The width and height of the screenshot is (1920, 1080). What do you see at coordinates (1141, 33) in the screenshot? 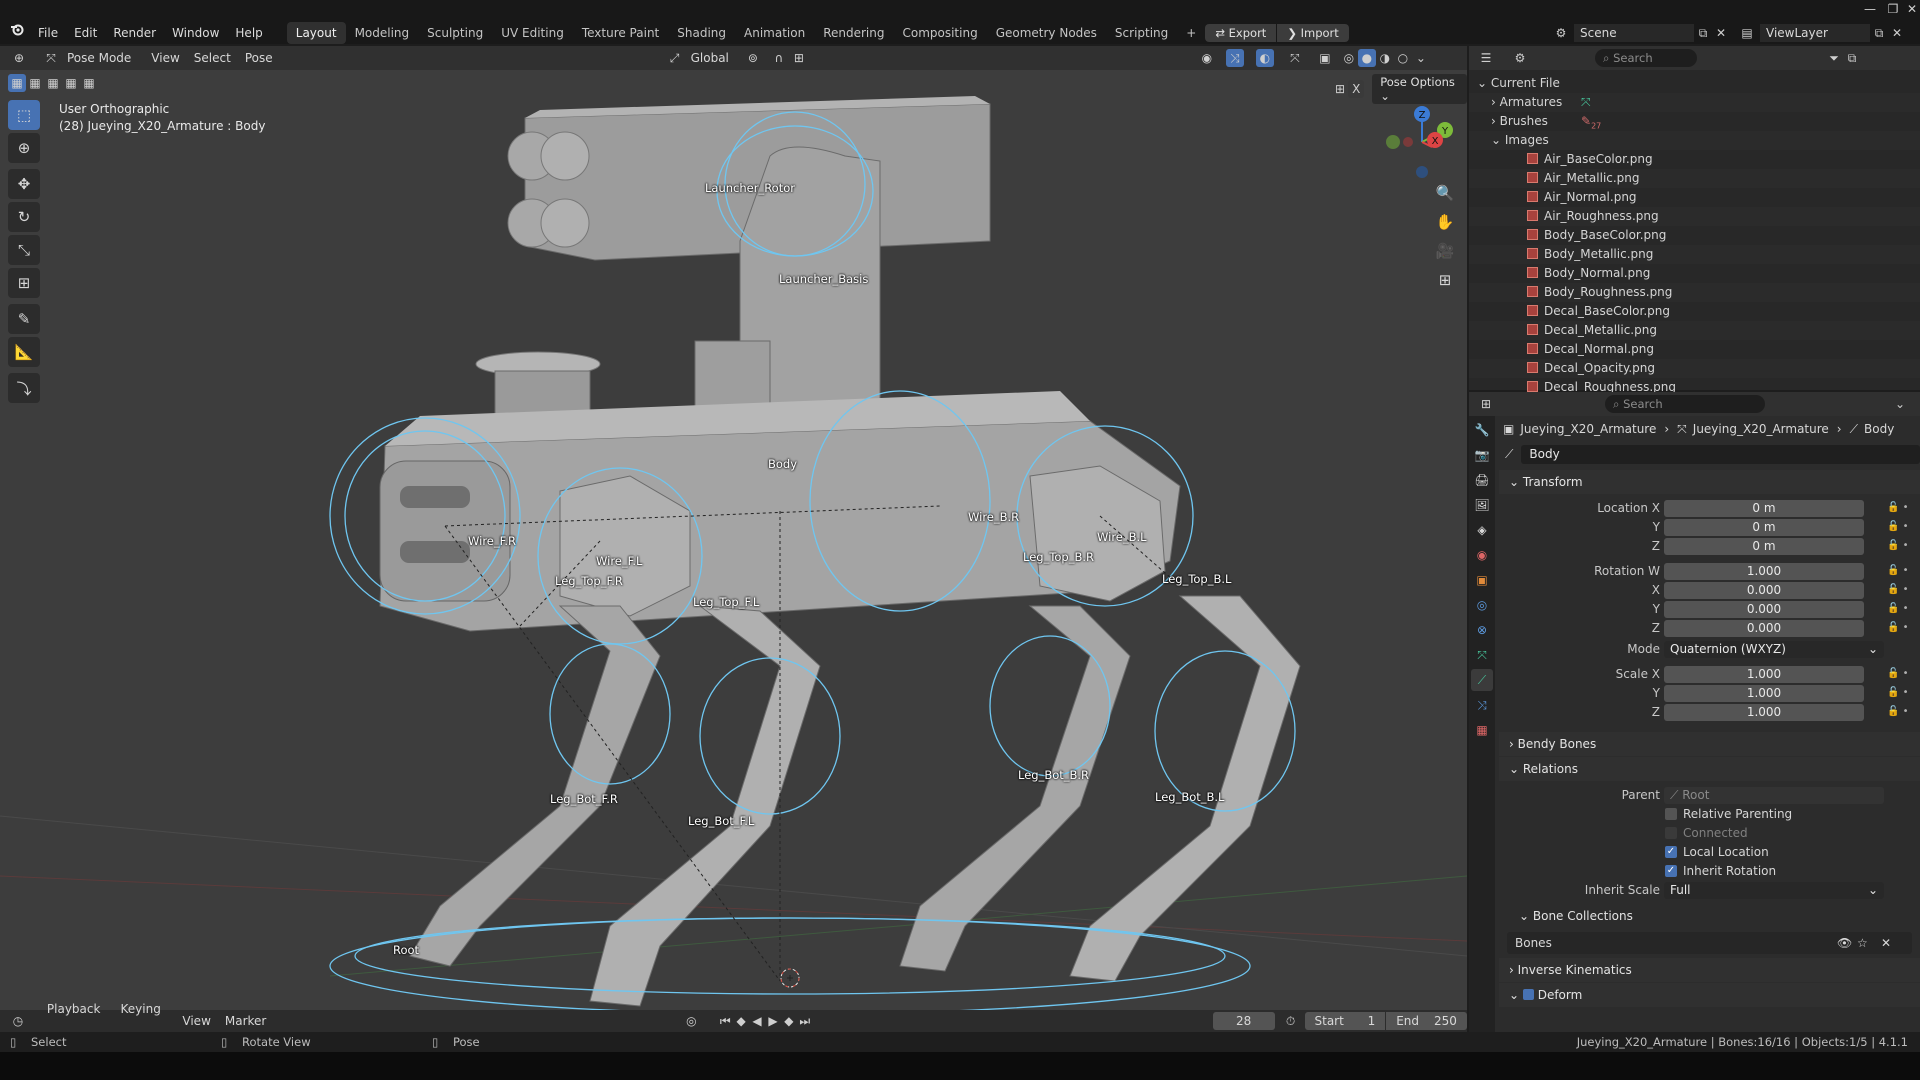
I see `tab-scripting: Scripting` at bounding box center [1141, 33].